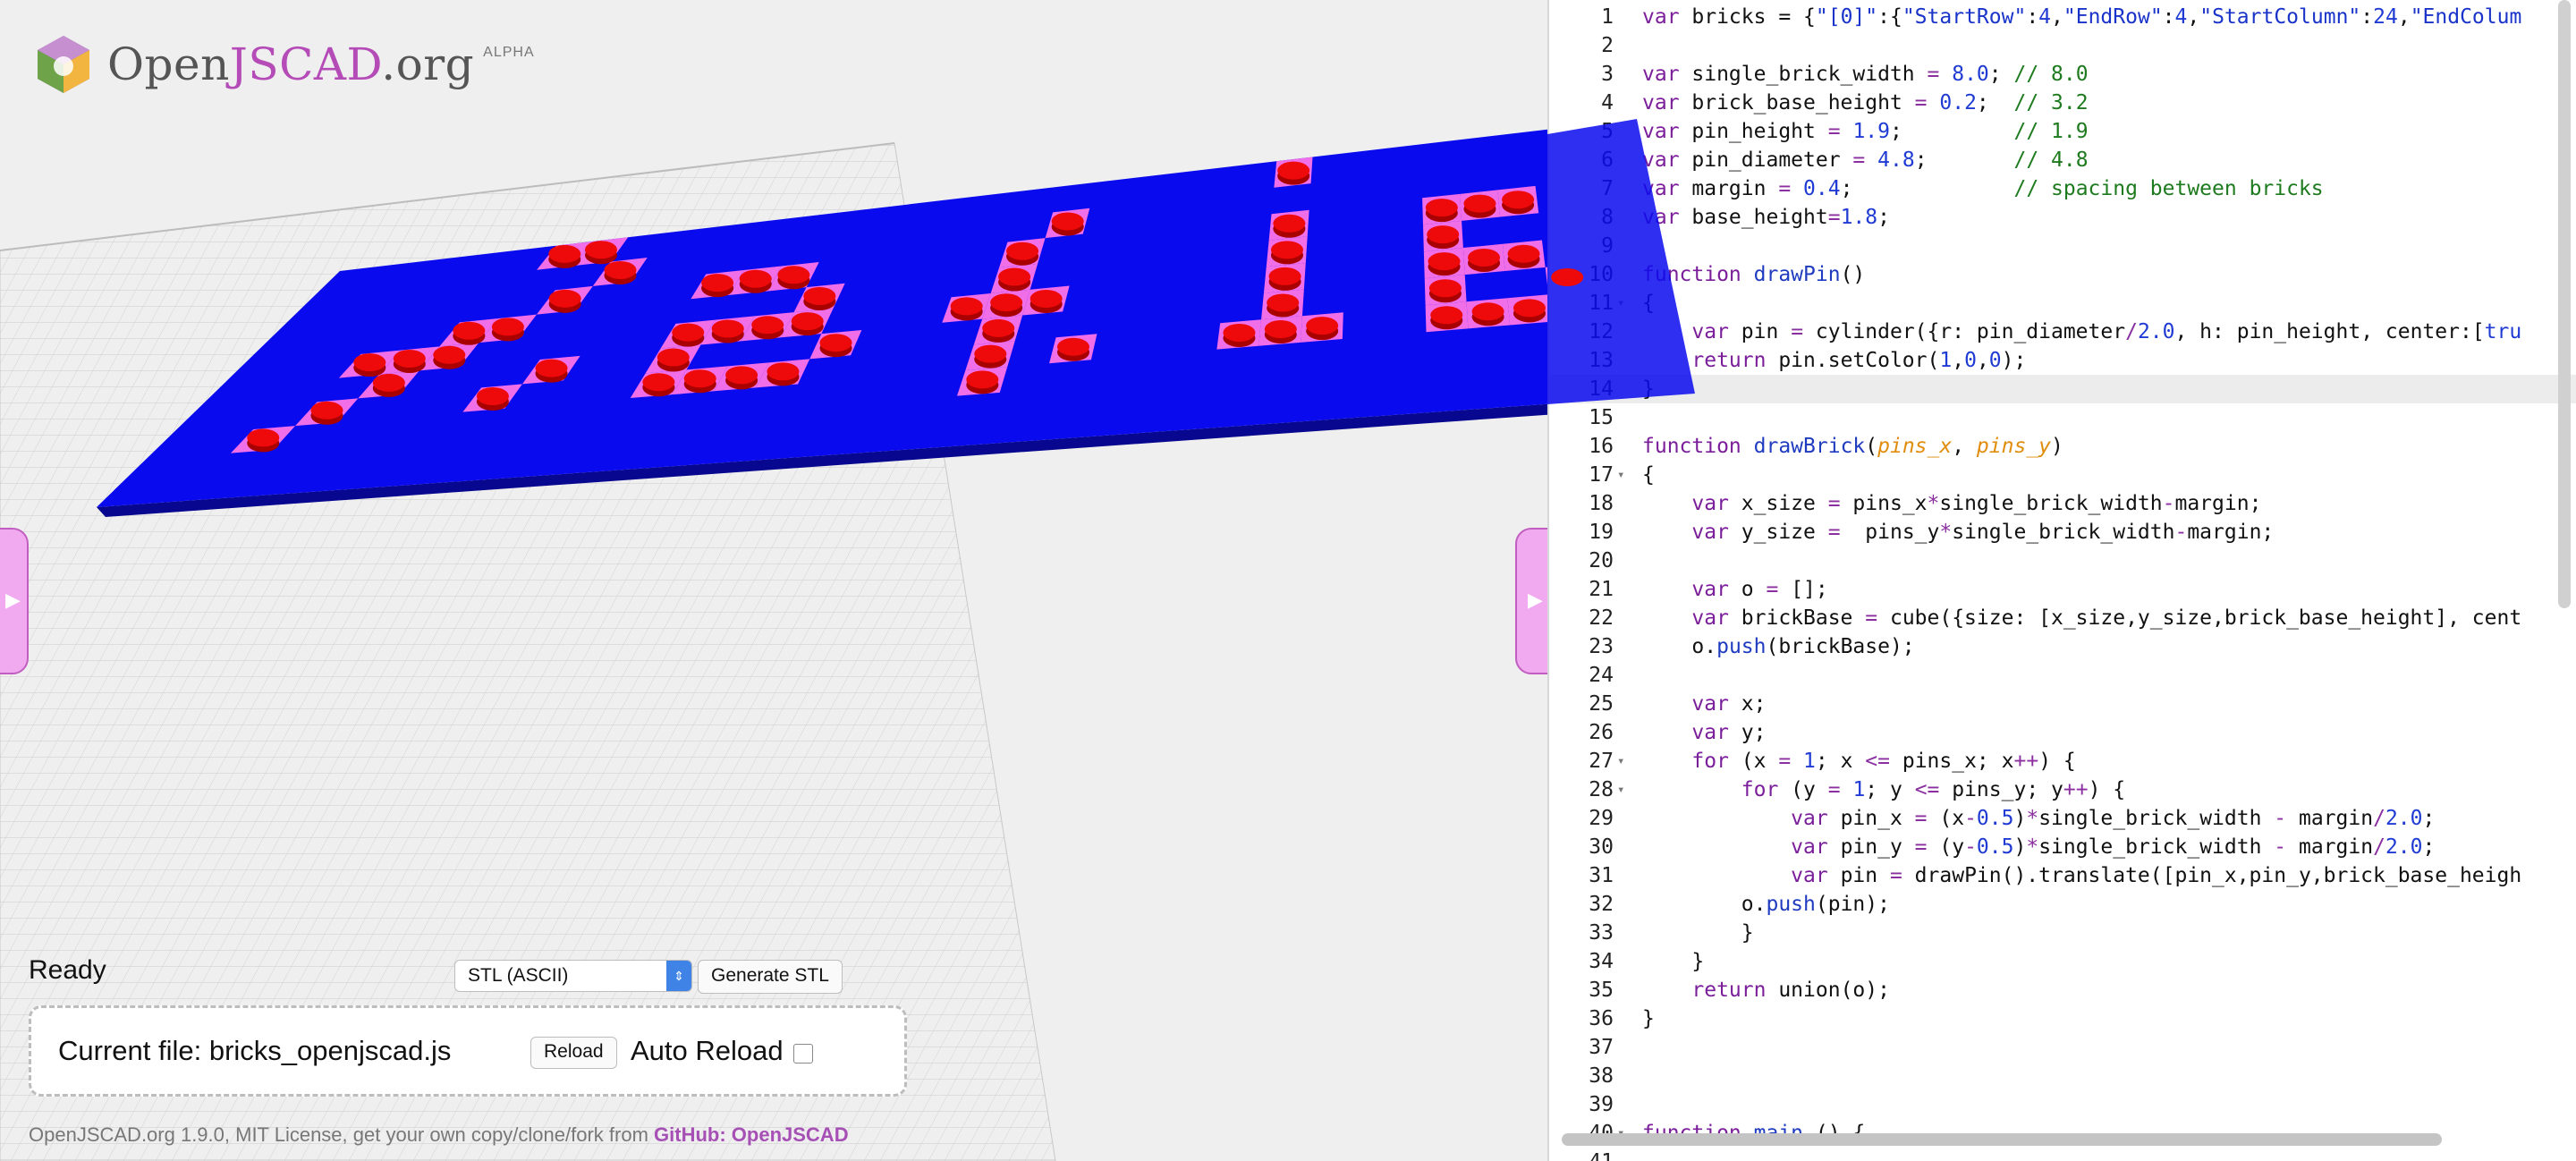  What do you see at coordinates (1531, 601) in the screenshot?
I see `editor-panel-toggle: ▶` at bounding box center [1531, 601].